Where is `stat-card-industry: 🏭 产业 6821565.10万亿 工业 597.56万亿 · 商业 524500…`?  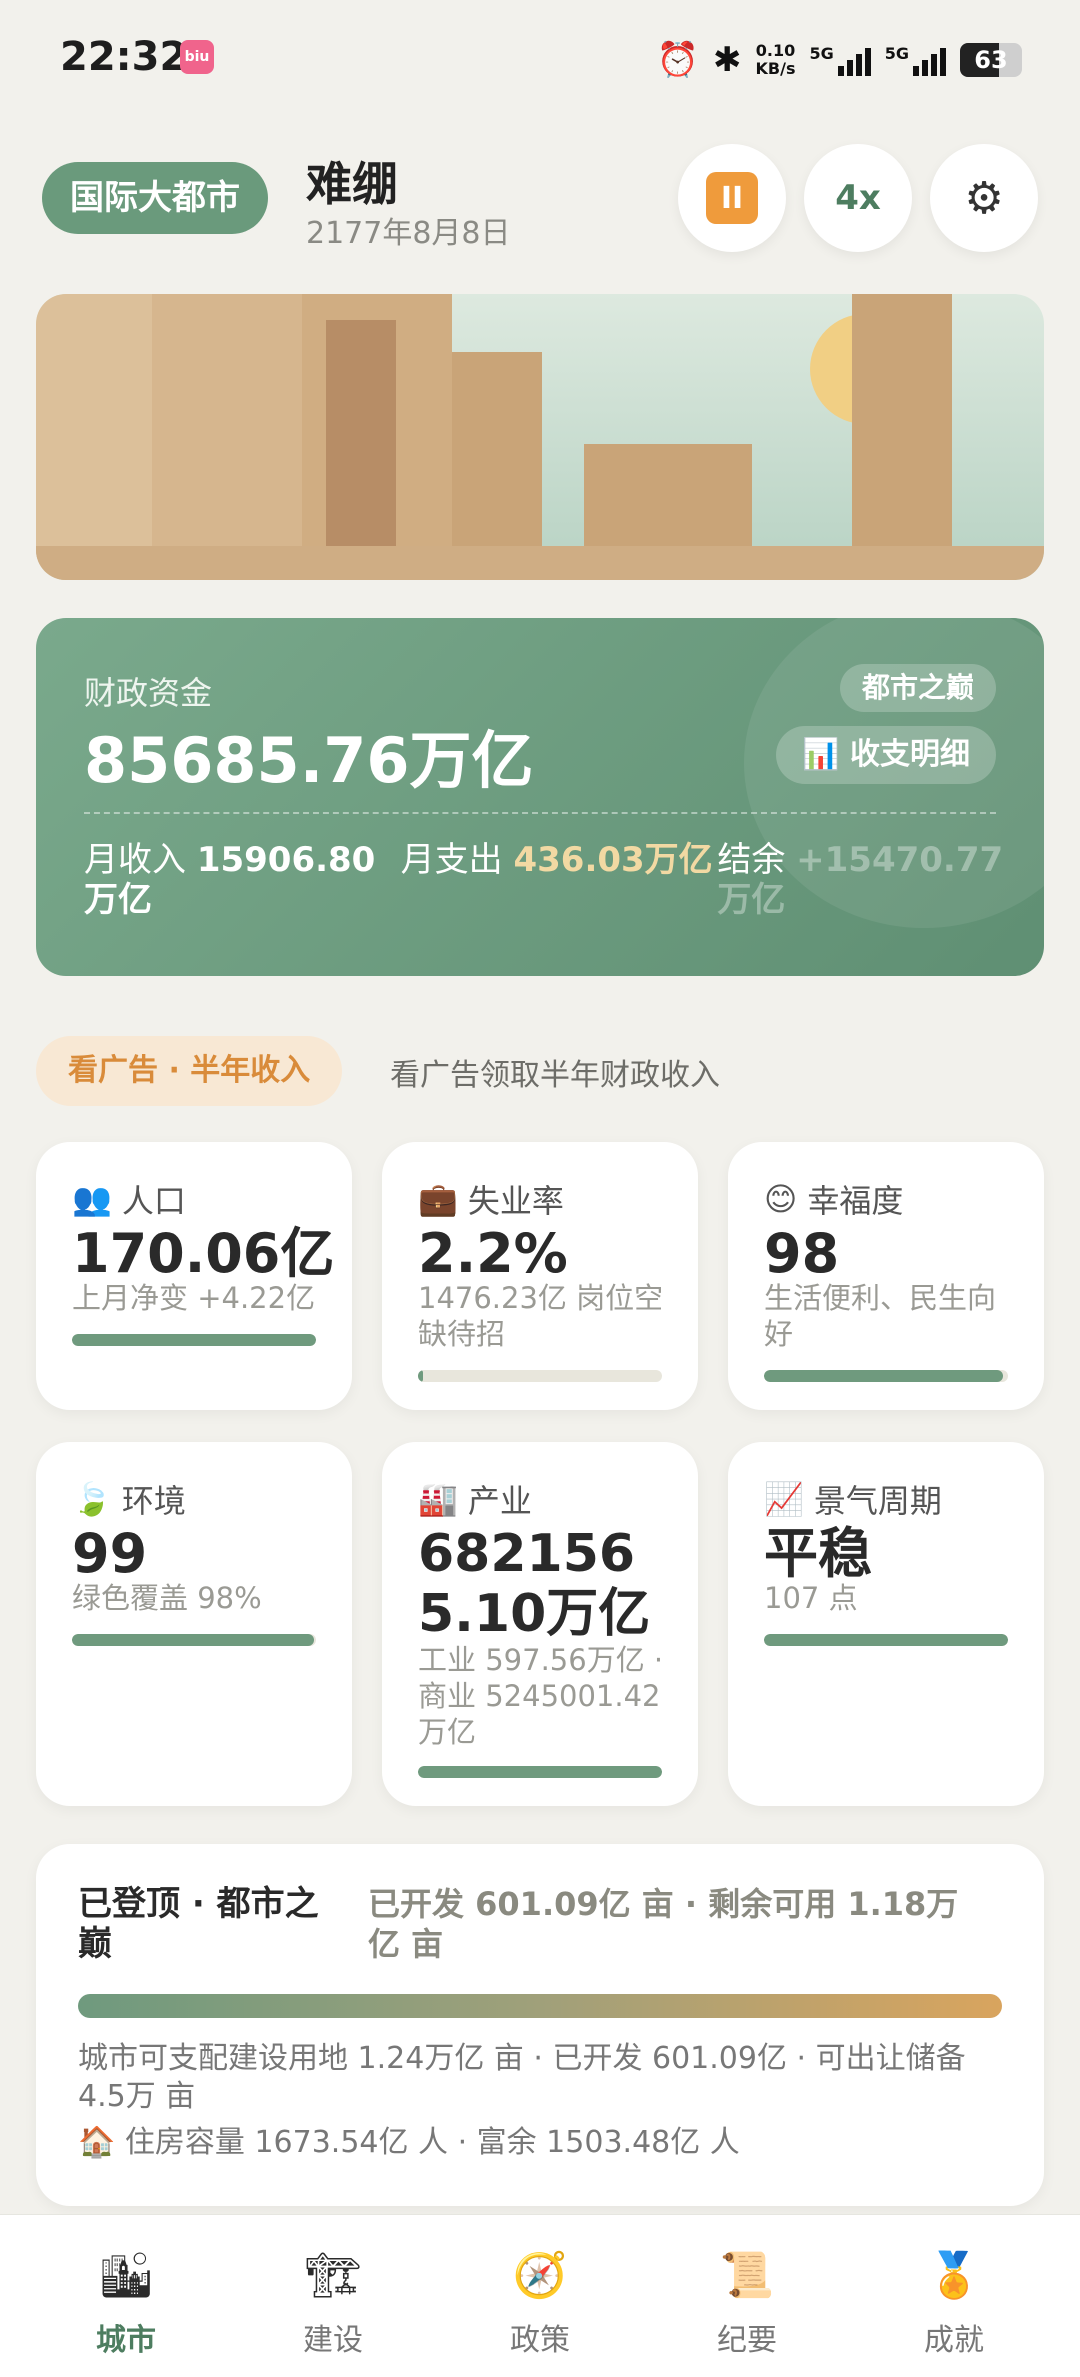 stat-card-industry: 🏭 产业 6821565.10万亿 工业 597.56万亿 · 商业 524500… is located at coordinates (540, 1624).